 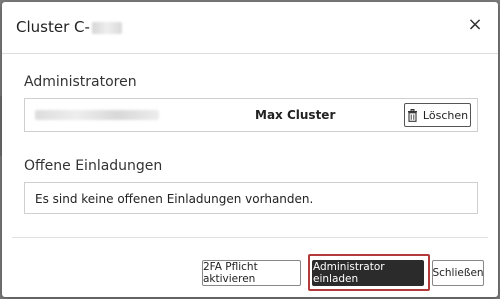 What do you see at coordinates (106, 27) in the screenshot?
I see `redacted-cluster-id` at bounding box center [106, 27].